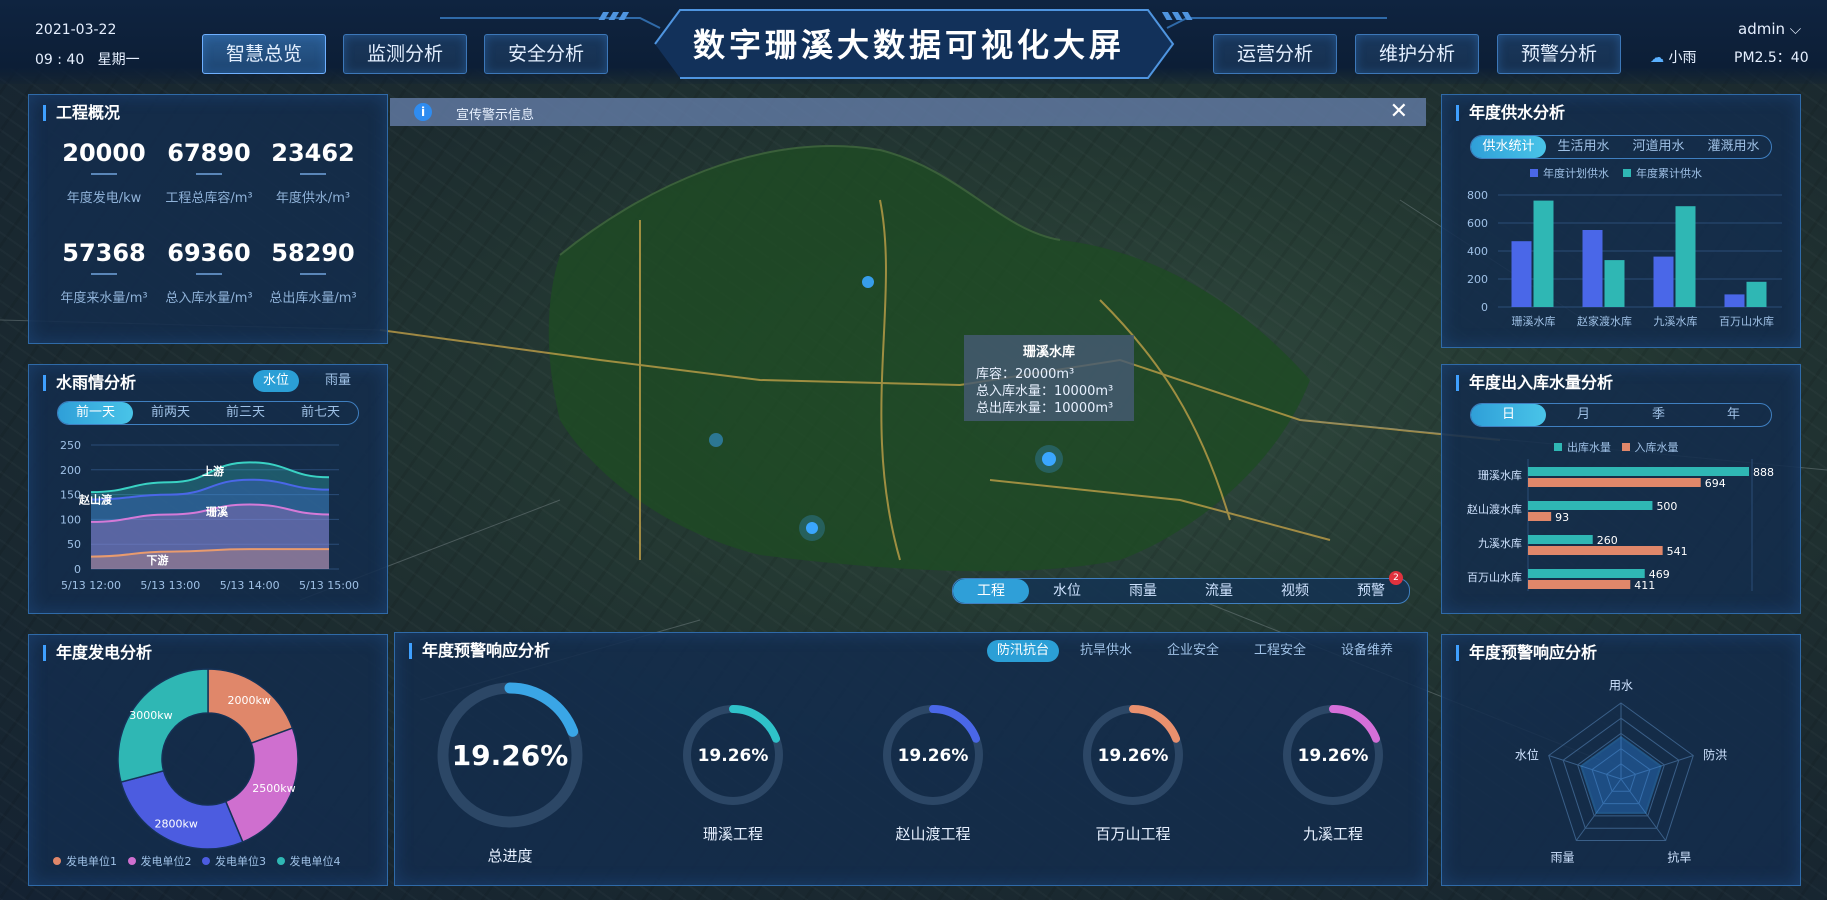  I want to click on rain-day-tabs: 前一天 前两天 前三天 前七天, so click(208, 413).